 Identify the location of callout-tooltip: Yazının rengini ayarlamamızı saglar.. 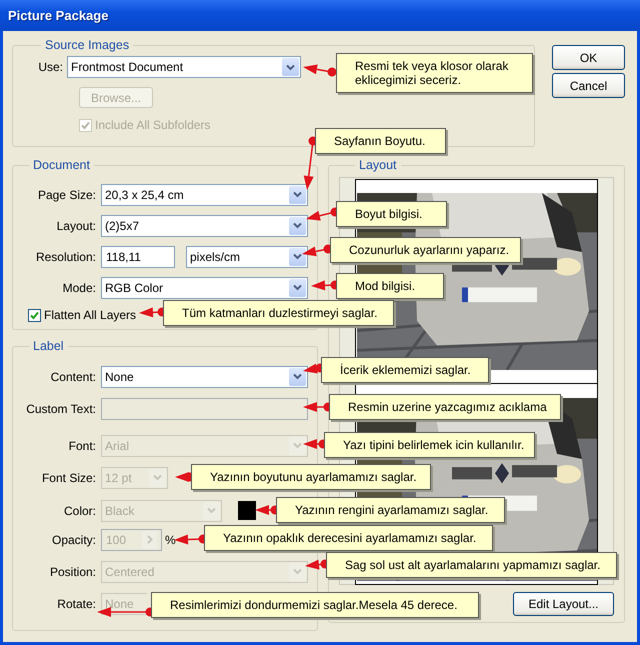
(390, 510).